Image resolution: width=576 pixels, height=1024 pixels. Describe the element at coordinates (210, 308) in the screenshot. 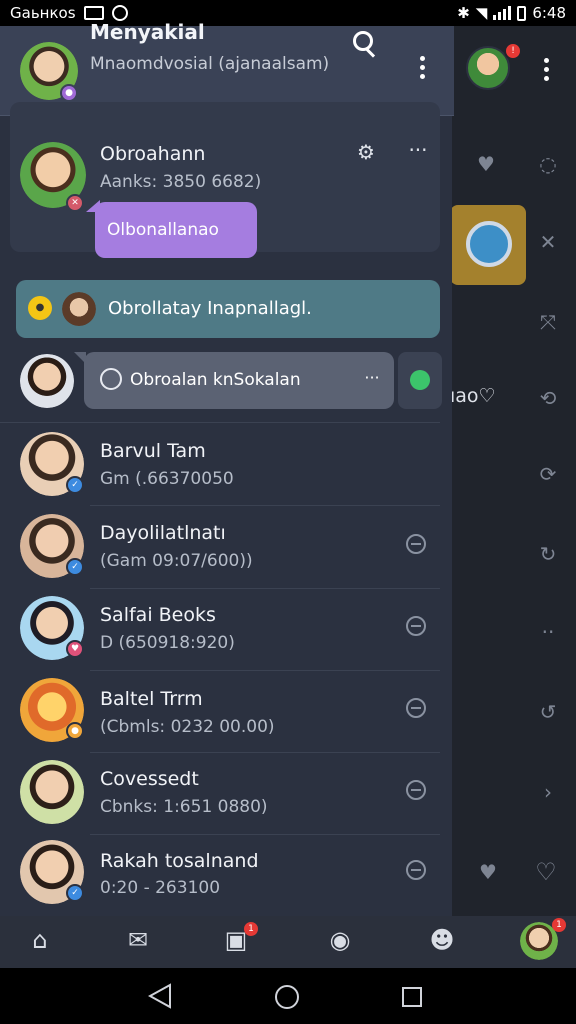

I see `highlighted-row-text: Obrollatay Inapnallagl.` at that location.